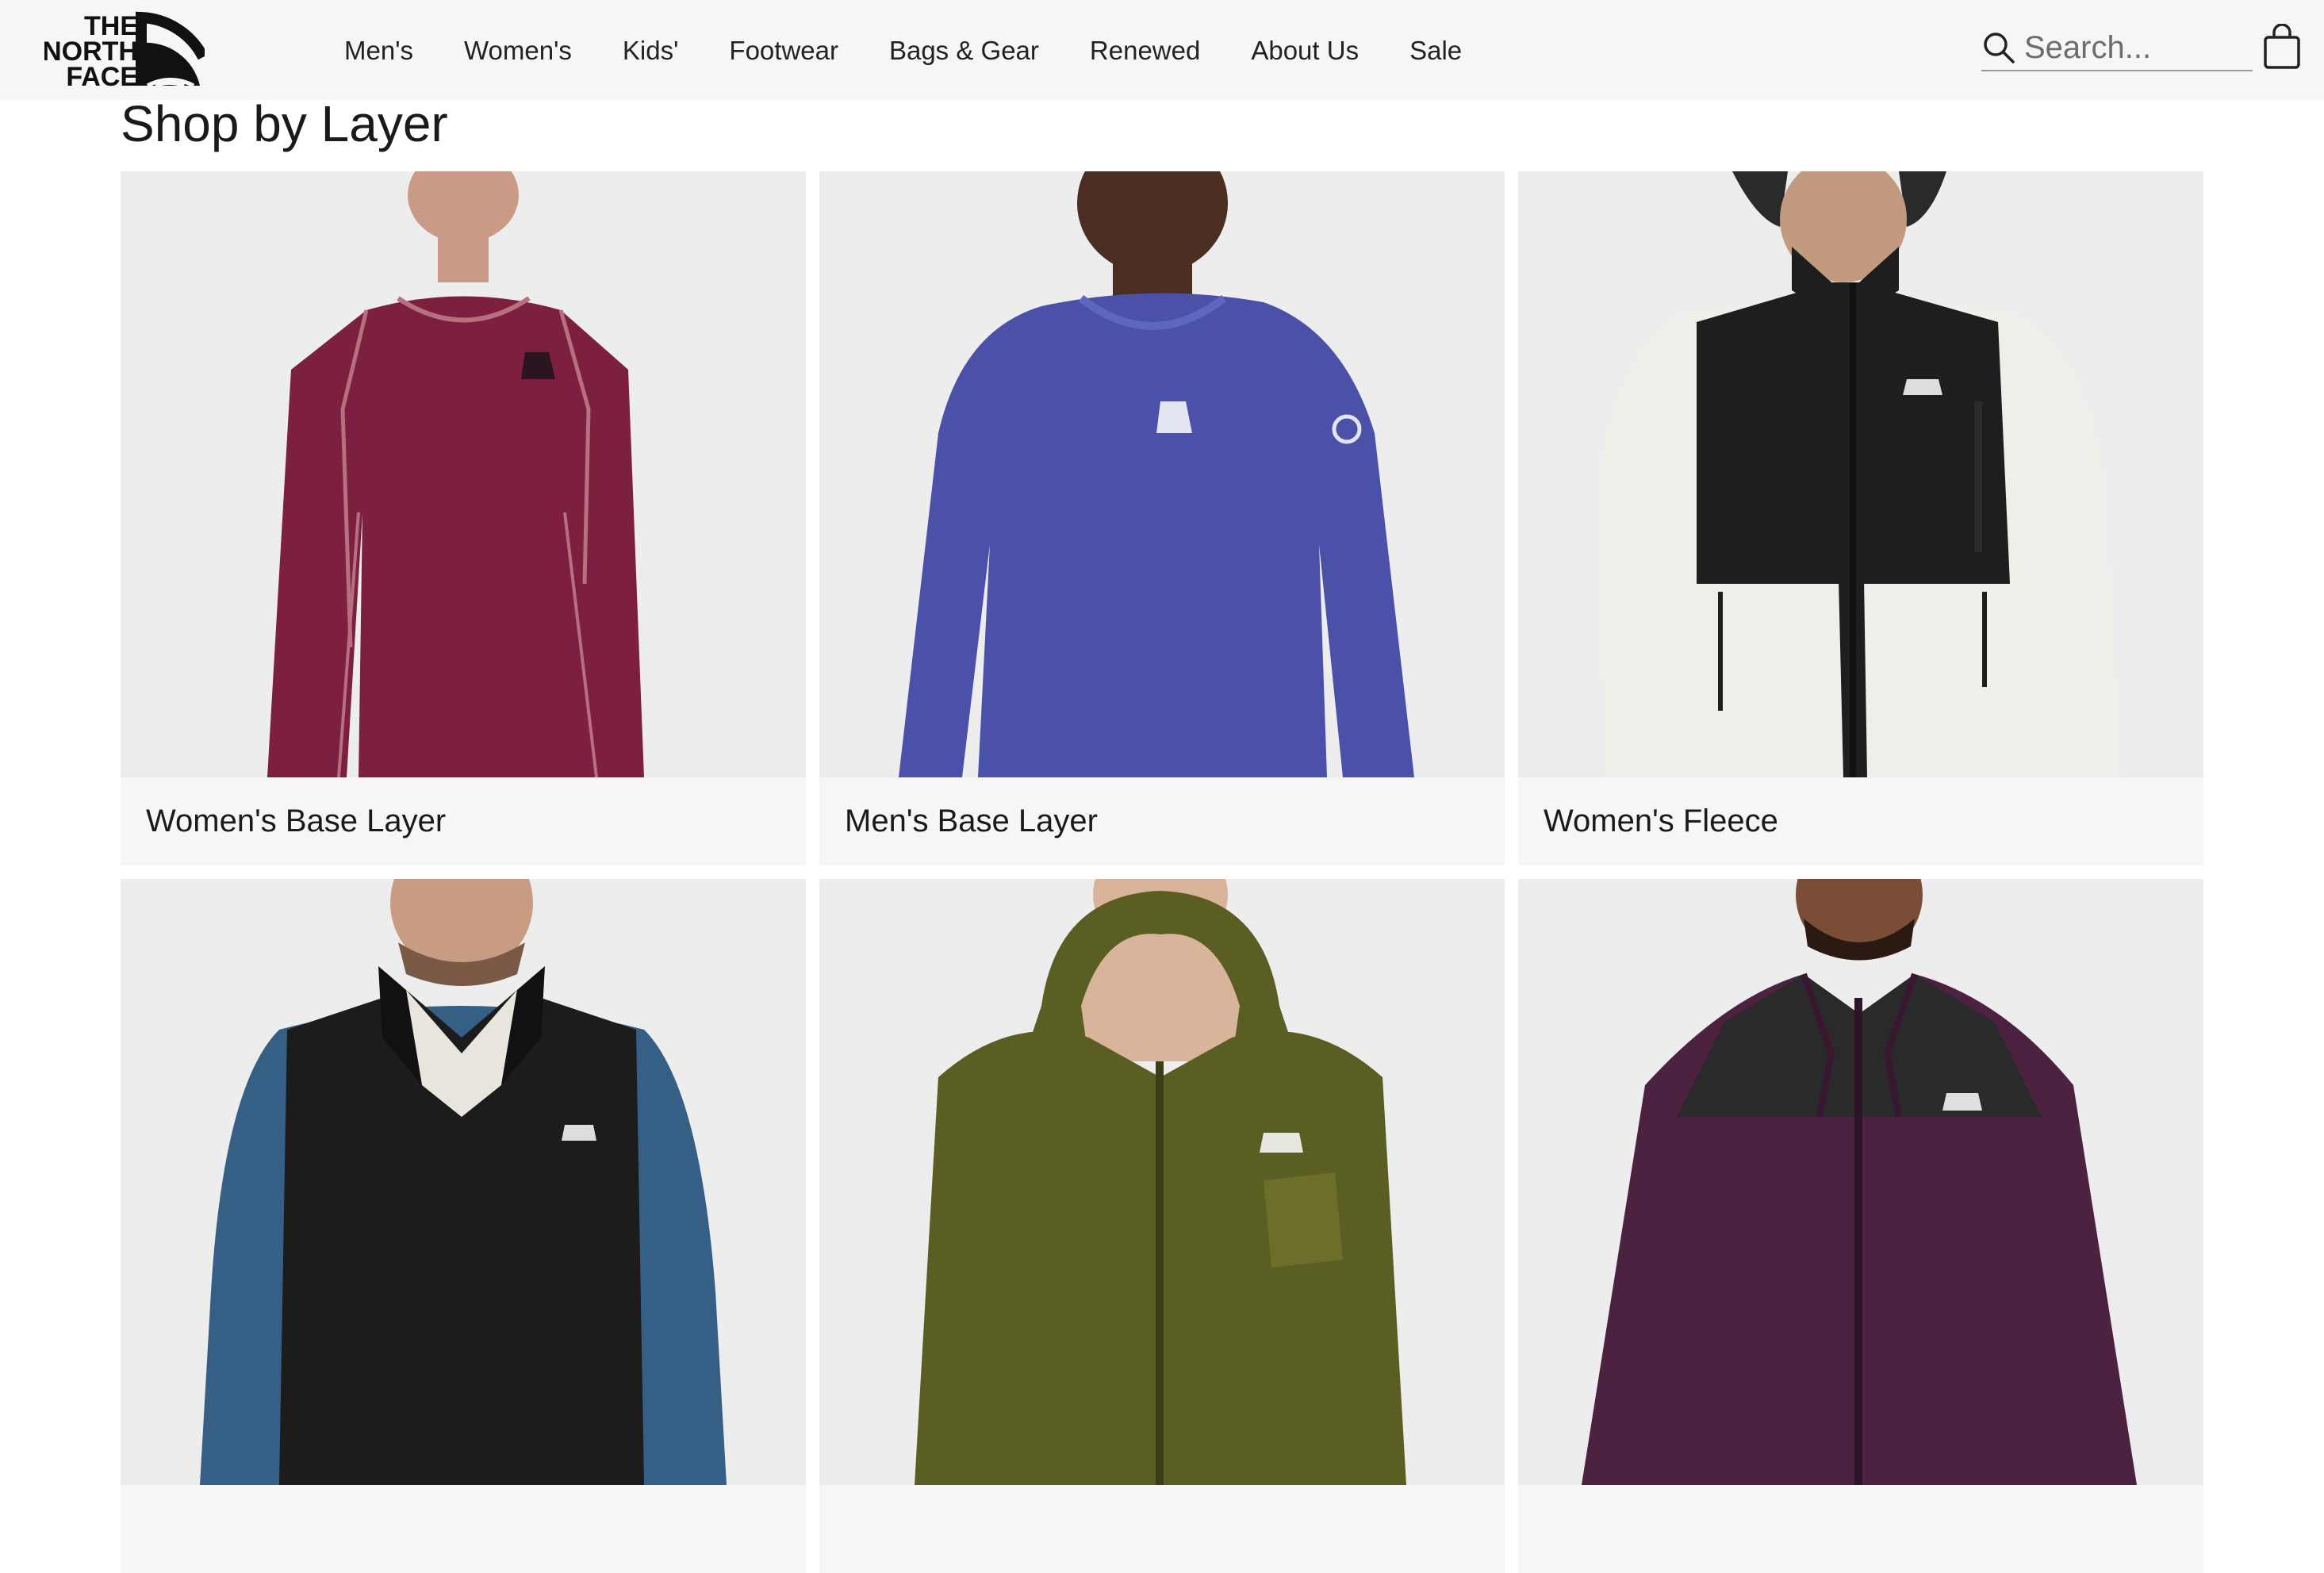  What do you see at coordinates (1435, 50) in the screenshot?
I see `nav-item-sale: Sale` at bounding box center [1435, 50].